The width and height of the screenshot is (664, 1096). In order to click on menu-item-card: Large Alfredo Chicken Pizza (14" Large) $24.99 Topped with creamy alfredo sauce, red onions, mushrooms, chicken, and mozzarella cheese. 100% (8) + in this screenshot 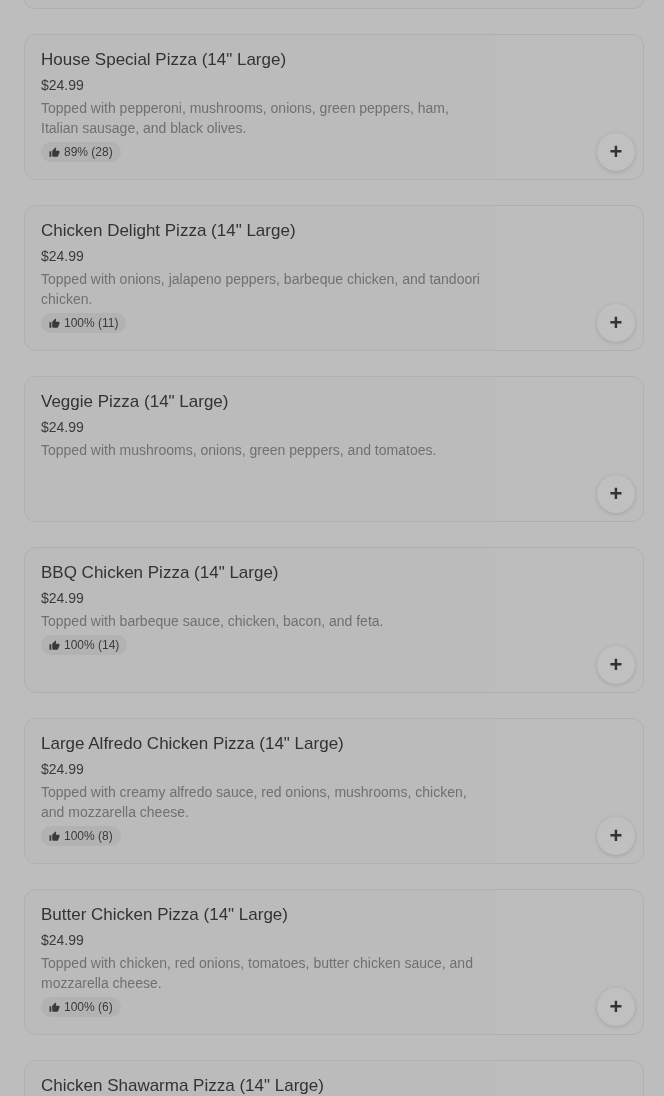, I will do `click(334, 791)`.